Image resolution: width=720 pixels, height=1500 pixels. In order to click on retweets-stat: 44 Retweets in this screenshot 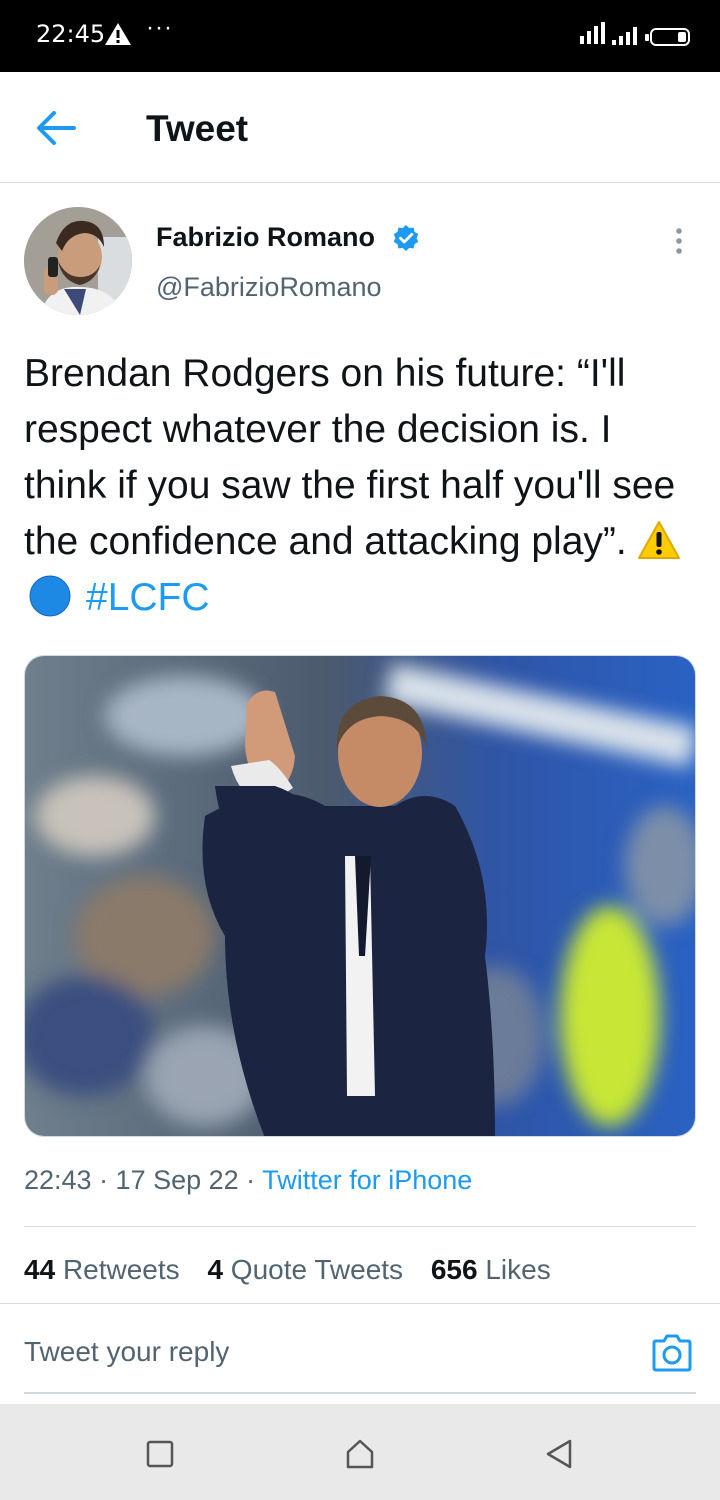, I will do `click(102, 1269)`.